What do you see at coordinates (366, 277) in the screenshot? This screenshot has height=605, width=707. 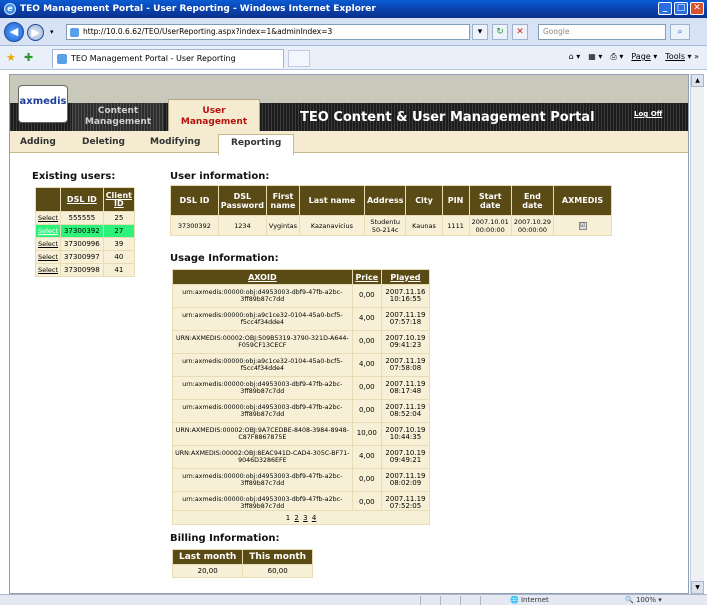 I see `usage-col-price: Price` at bounding box center [366, 277].